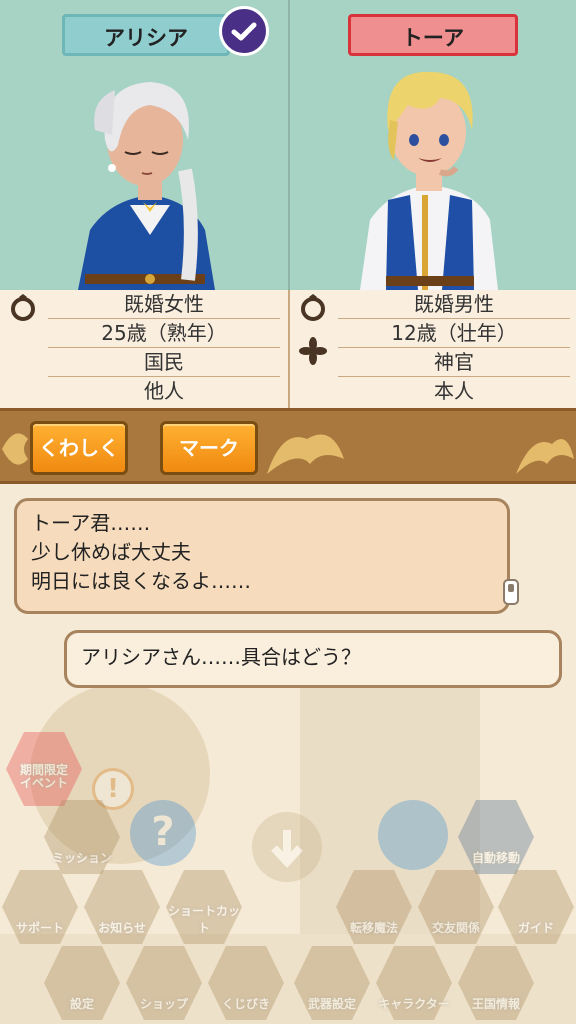 The image size is (576, 1024). Describe the element at coordinates (163, 833) in the screenshot. I see `help-icon: ?` at that location.